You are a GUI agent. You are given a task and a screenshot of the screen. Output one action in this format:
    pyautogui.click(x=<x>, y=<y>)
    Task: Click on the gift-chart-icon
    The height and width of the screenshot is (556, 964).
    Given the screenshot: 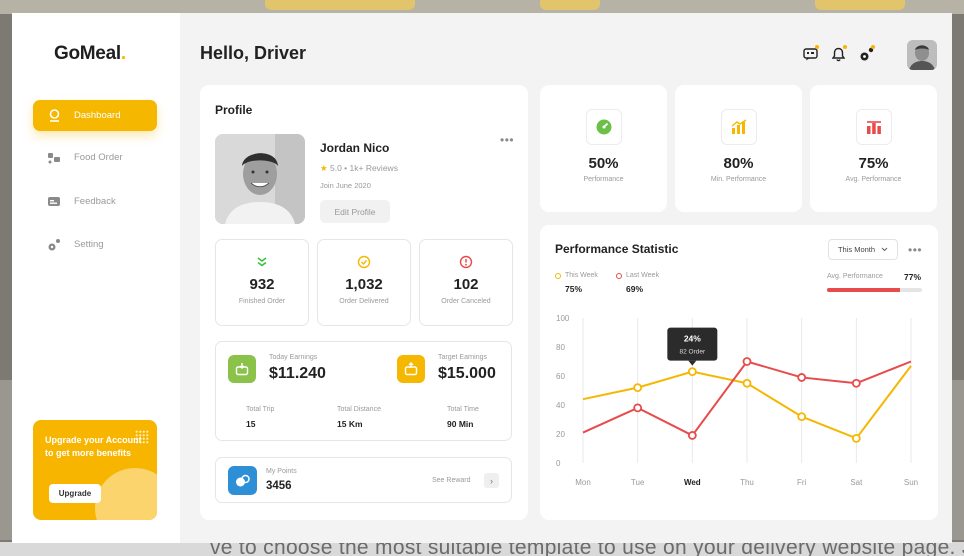 What is the action you would take?
    pyautogui.click(x=873, y=127)
    